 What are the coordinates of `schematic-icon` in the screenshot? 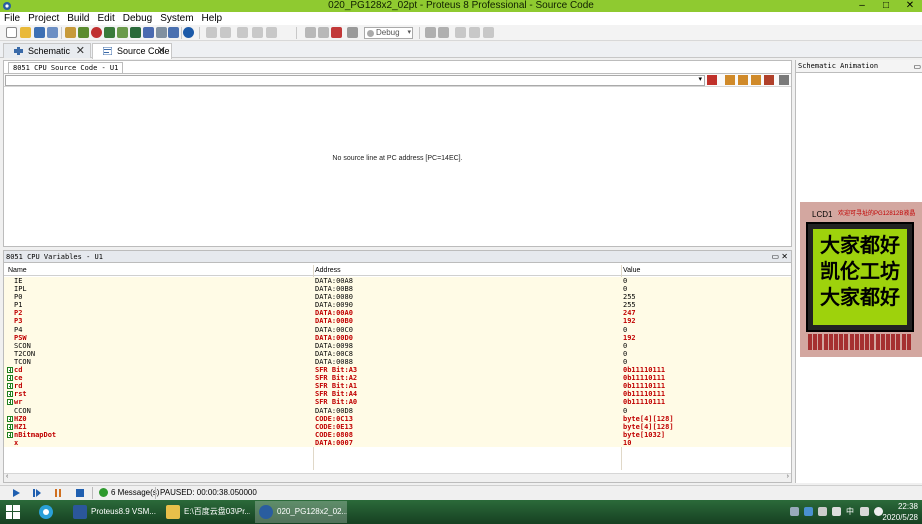 It's located at (83, 32).